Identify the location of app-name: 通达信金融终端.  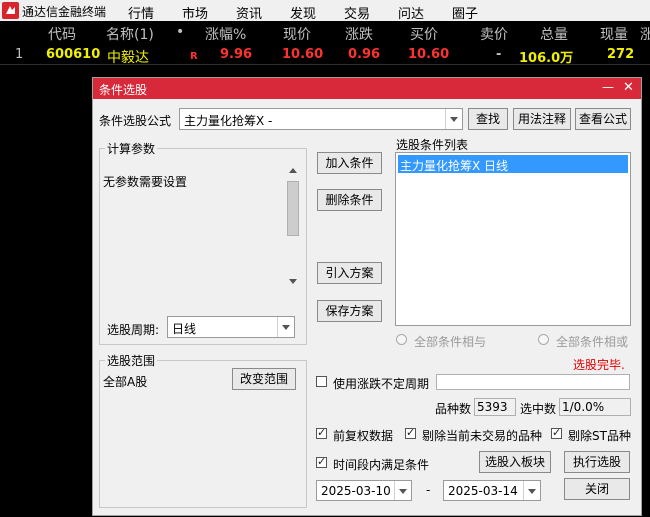
(64, 12).